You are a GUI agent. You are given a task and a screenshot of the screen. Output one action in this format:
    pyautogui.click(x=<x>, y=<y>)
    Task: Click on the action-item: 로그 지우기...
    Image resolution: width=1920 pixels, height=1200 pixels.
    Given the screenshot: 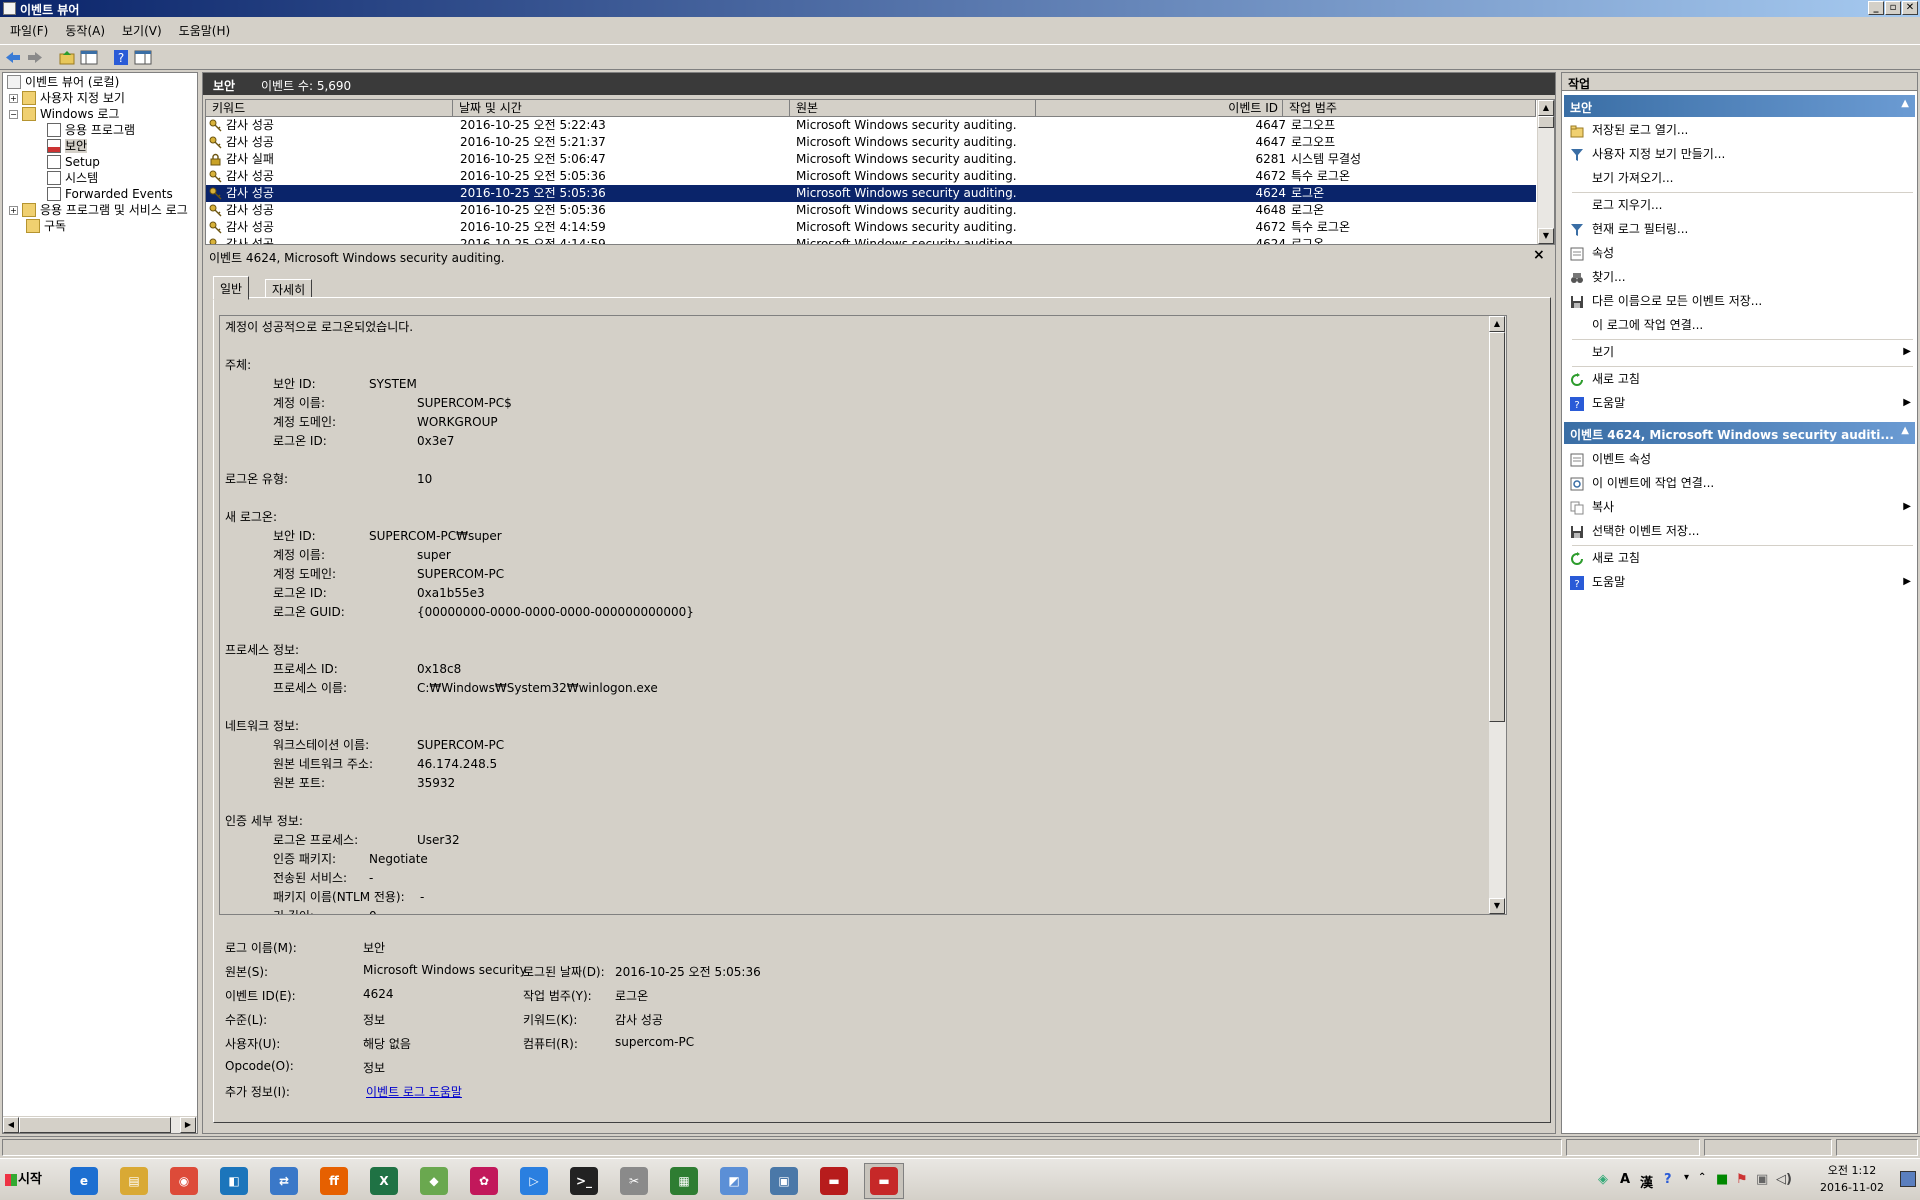 What is the action you would take?
    pyautogui.click(x=1741, y=205)
    